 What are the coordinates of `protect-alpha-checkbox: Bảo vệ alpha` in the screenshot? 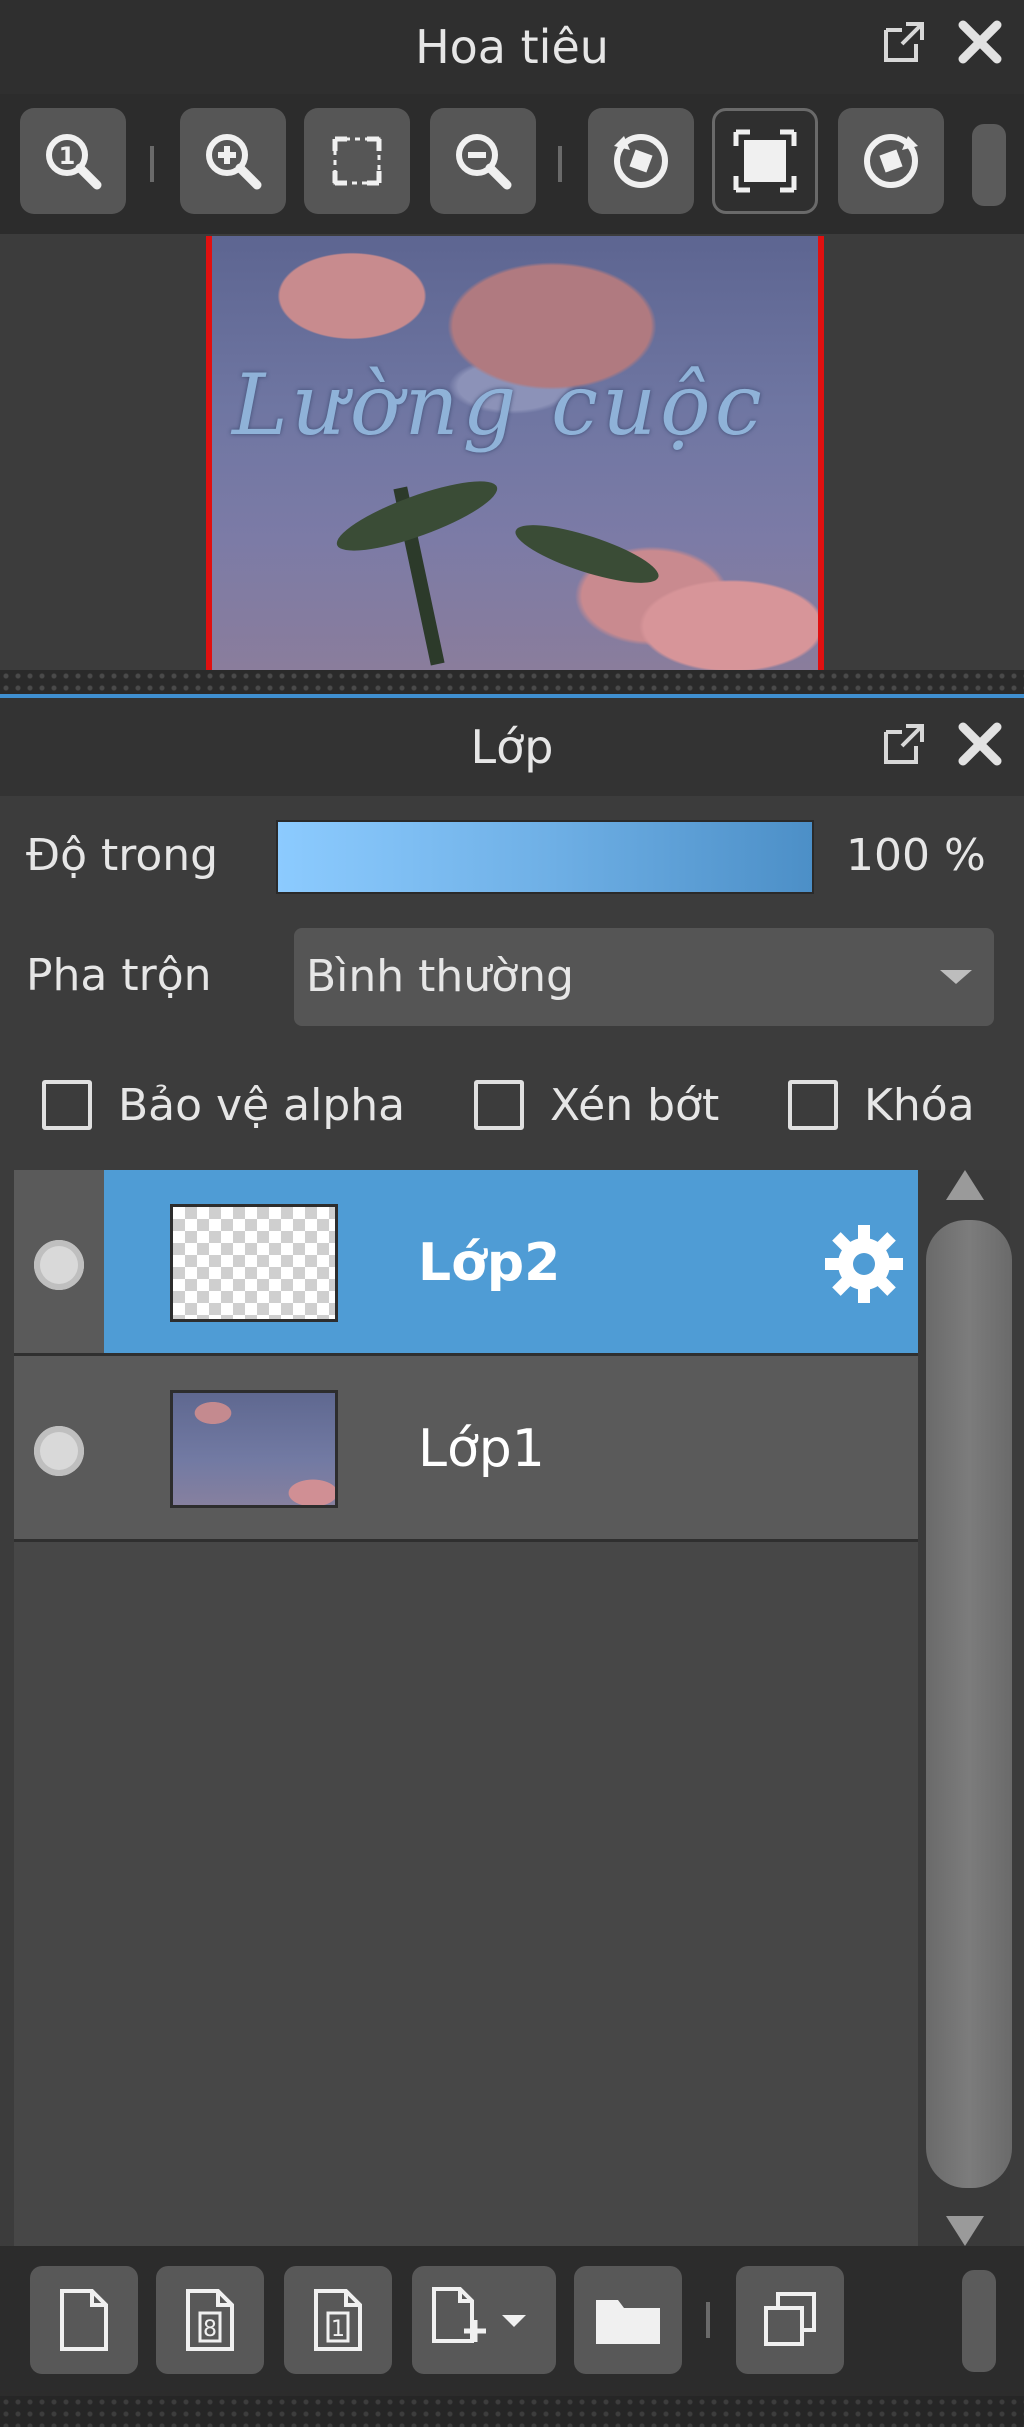 It's located at (223, 1105).